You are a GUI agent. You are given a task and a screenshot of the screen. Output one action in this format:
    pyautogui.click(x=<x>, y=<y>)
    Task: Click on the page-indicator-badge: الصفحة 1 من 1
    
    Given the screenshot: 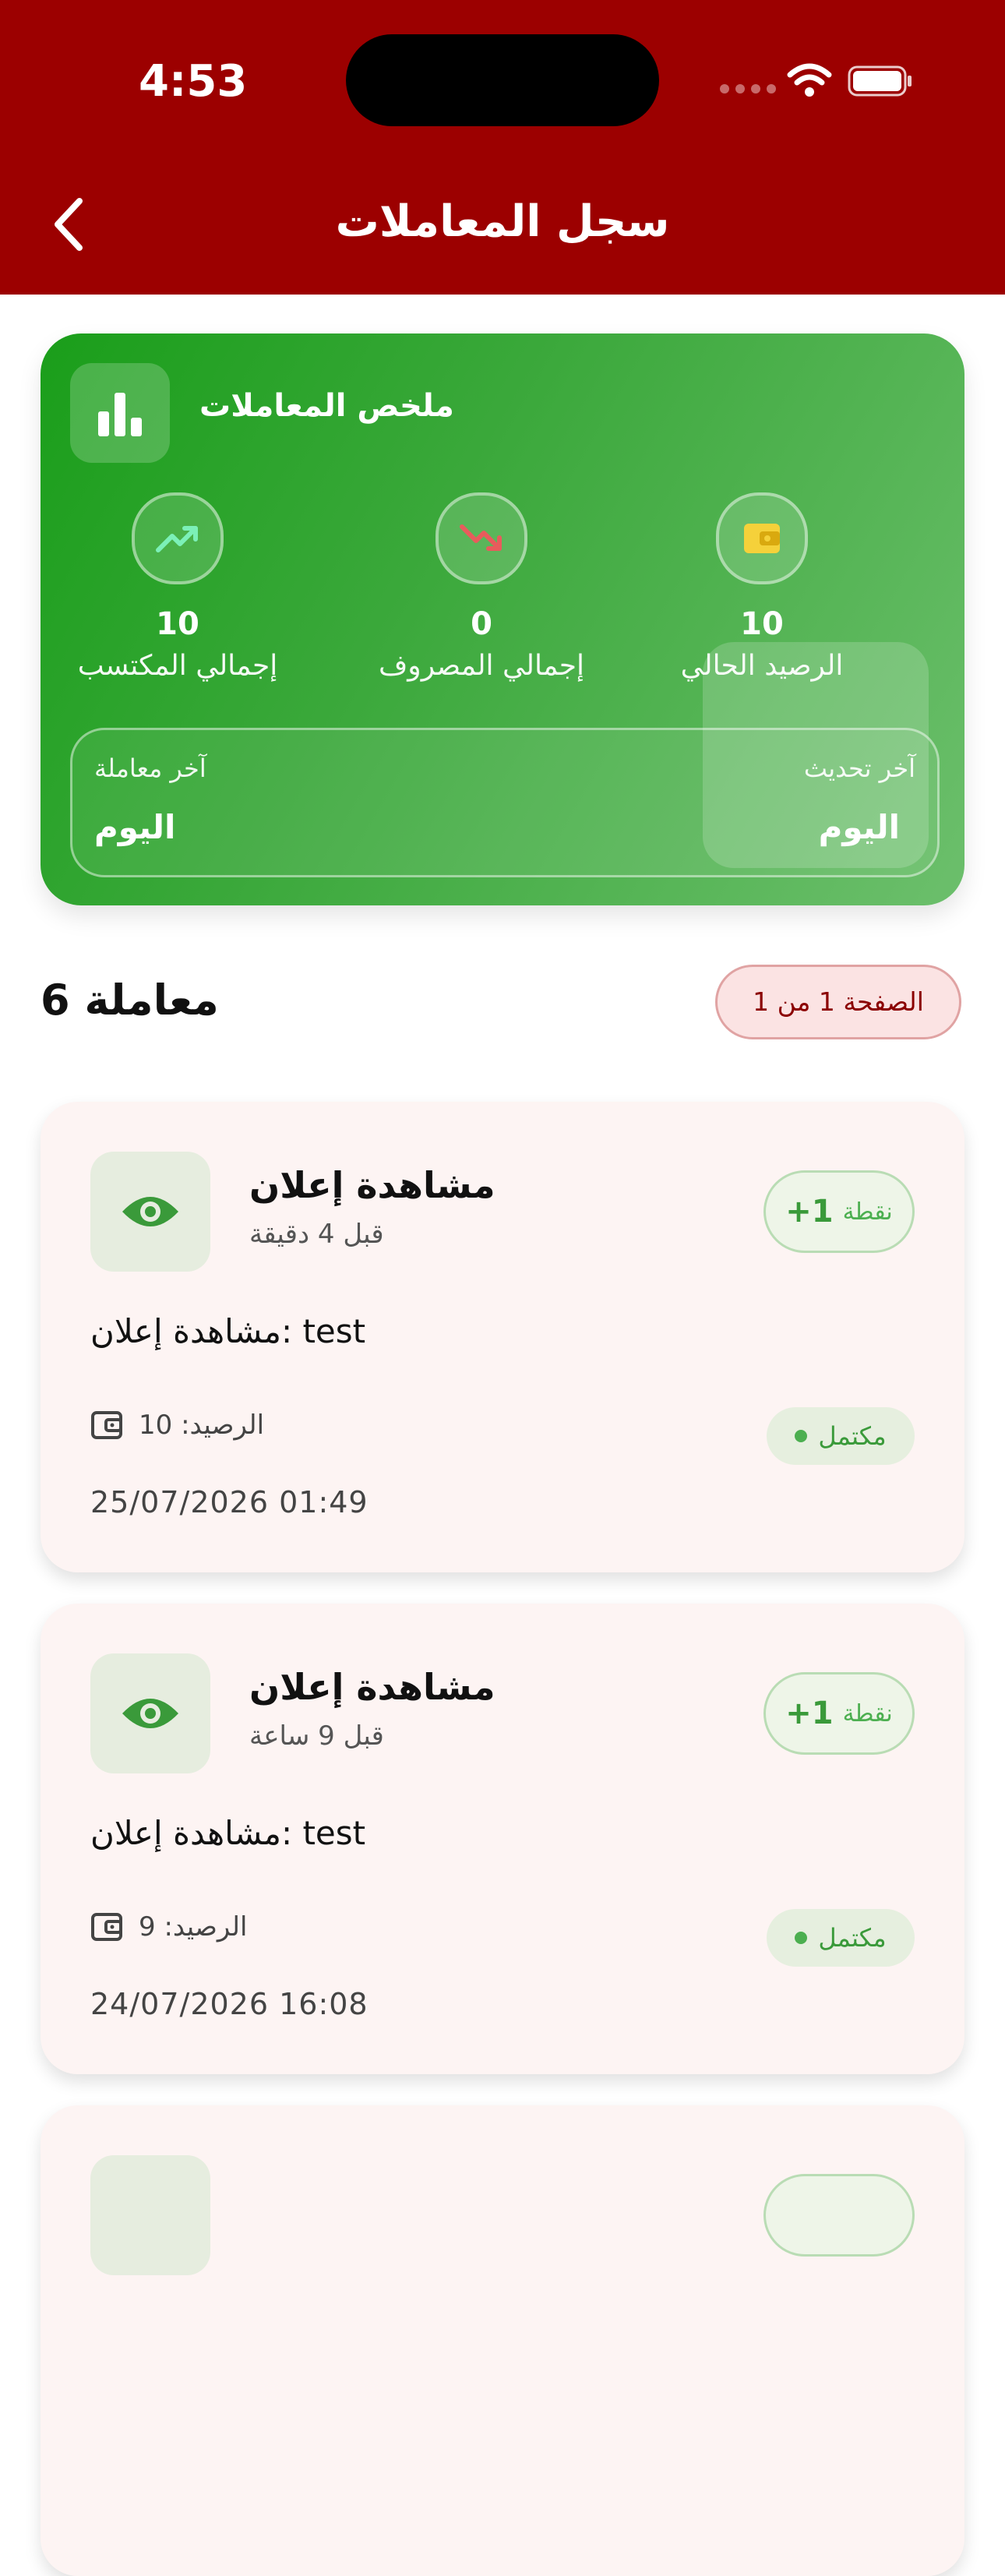 What is the action you would take?
    pyautogui.click(x=838, y=1002)
    